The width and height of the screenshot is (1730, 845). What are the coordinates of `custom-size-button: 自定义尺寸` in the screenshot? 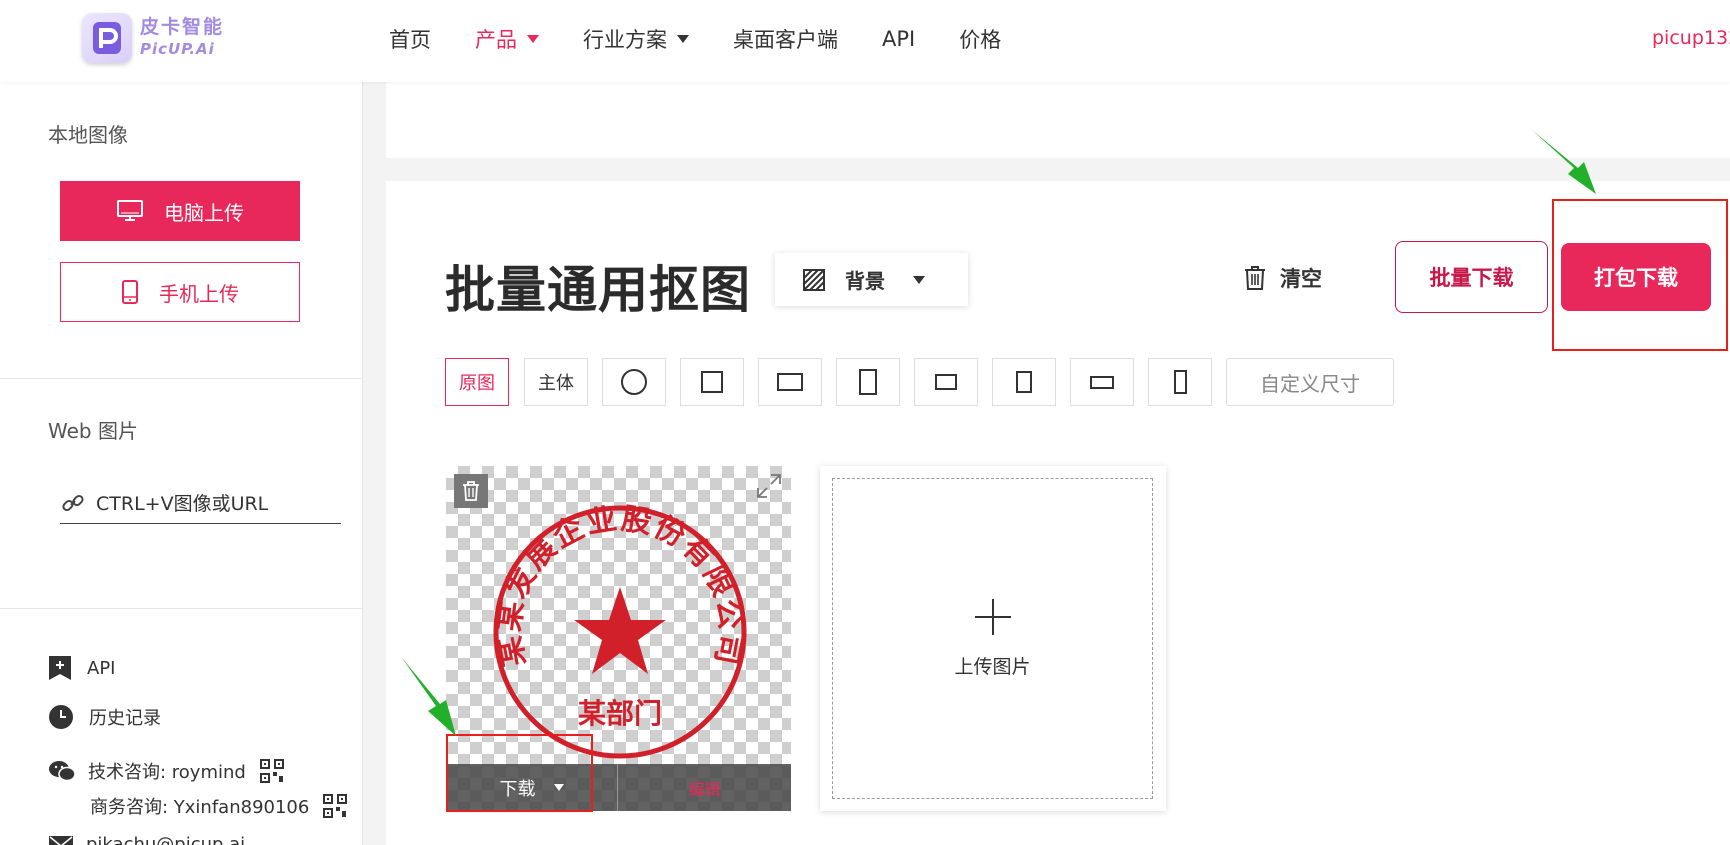 It's located at (1310, 382).